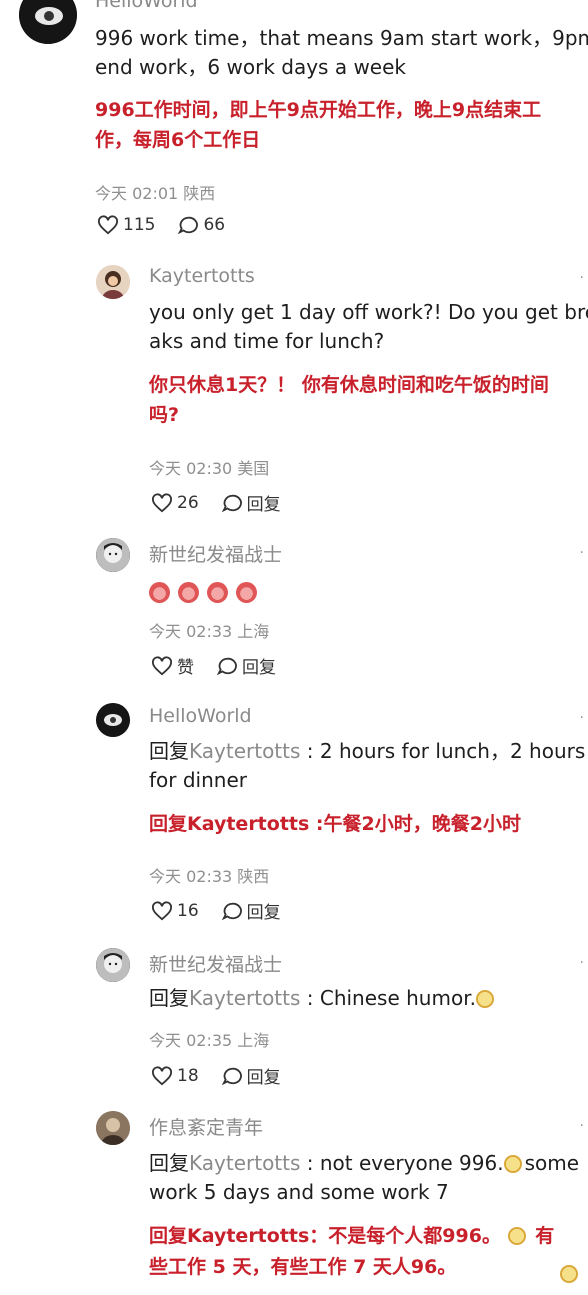  What do you see at coordinates (299, 1192) in the screenshot?
I see `comment-text-en-line2: work 5 days and some work 7` at bounding box center [299, 1192].